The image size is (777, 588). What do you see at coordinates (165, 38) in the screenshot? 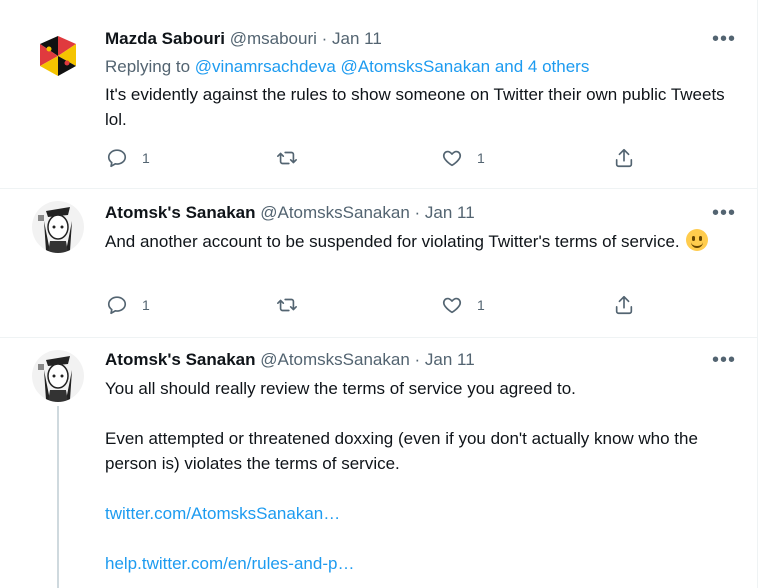
I see `display-name: Mazda Sabouri` at bounding box center [165, 38].